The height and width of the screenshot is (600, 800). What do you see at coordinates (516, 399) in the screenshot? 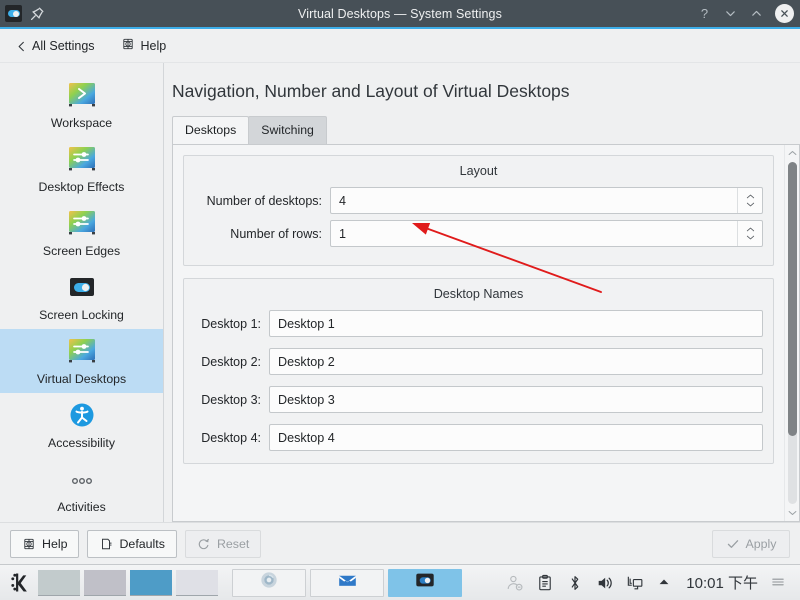
I see `desktop-3-input: Desktop 3` at bounding box center [516, 399].